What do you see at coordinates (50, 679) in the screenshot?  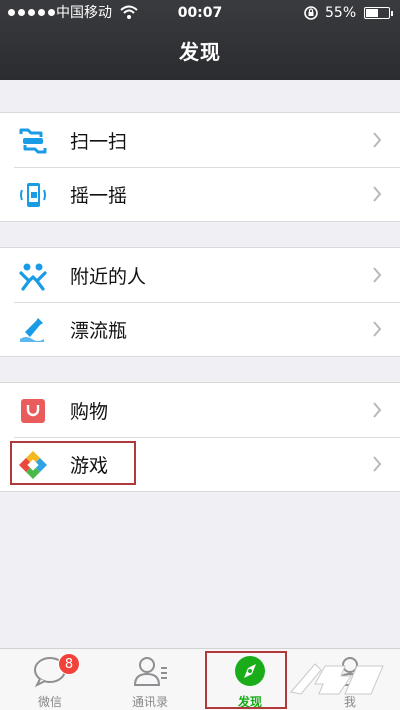 I see `tab-chats: 8 微信` at bounding box center [50, 679].